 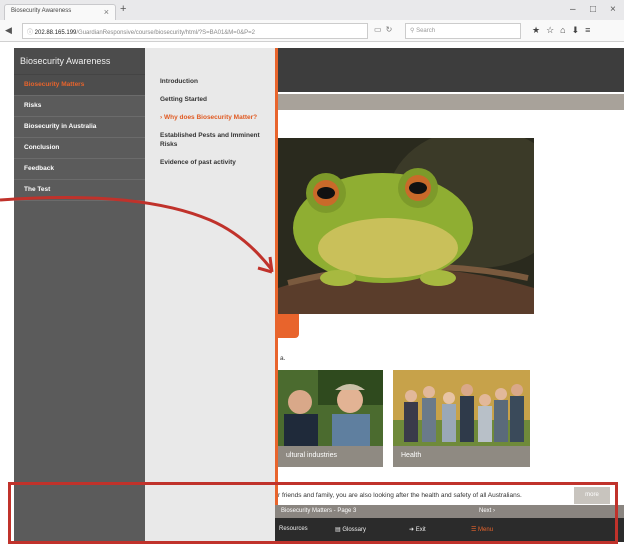 What do you see at coordinates (41, 11) in the screenshot?
I see `tab-title: Biosecurity Awareness` at bounding box center [41, 11].